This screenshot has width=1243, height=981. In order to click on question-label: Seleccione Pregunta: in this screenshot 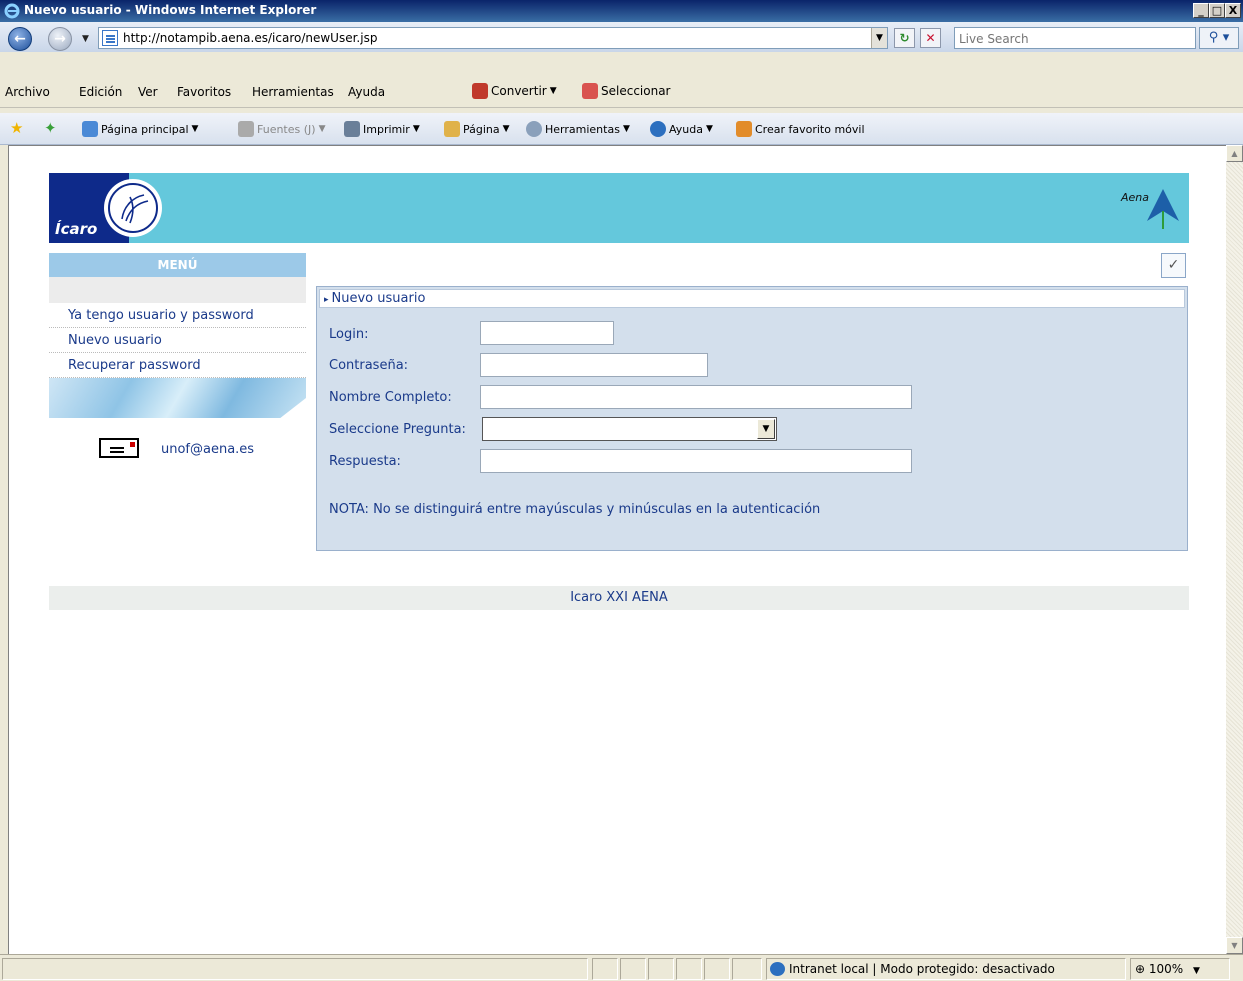, I will do `click(397, 429)`.